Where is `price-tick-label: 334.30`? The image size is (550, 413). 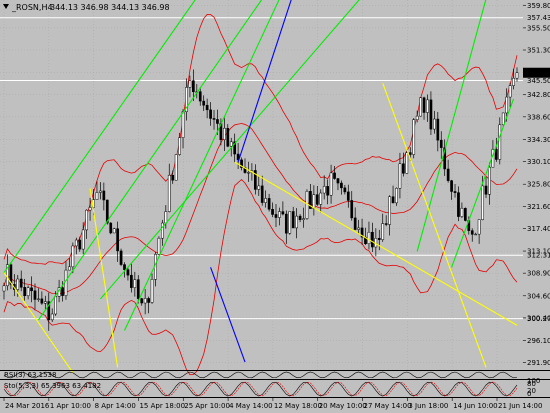
price-tick-label: 334.30 is located at coordinates (538, 140).